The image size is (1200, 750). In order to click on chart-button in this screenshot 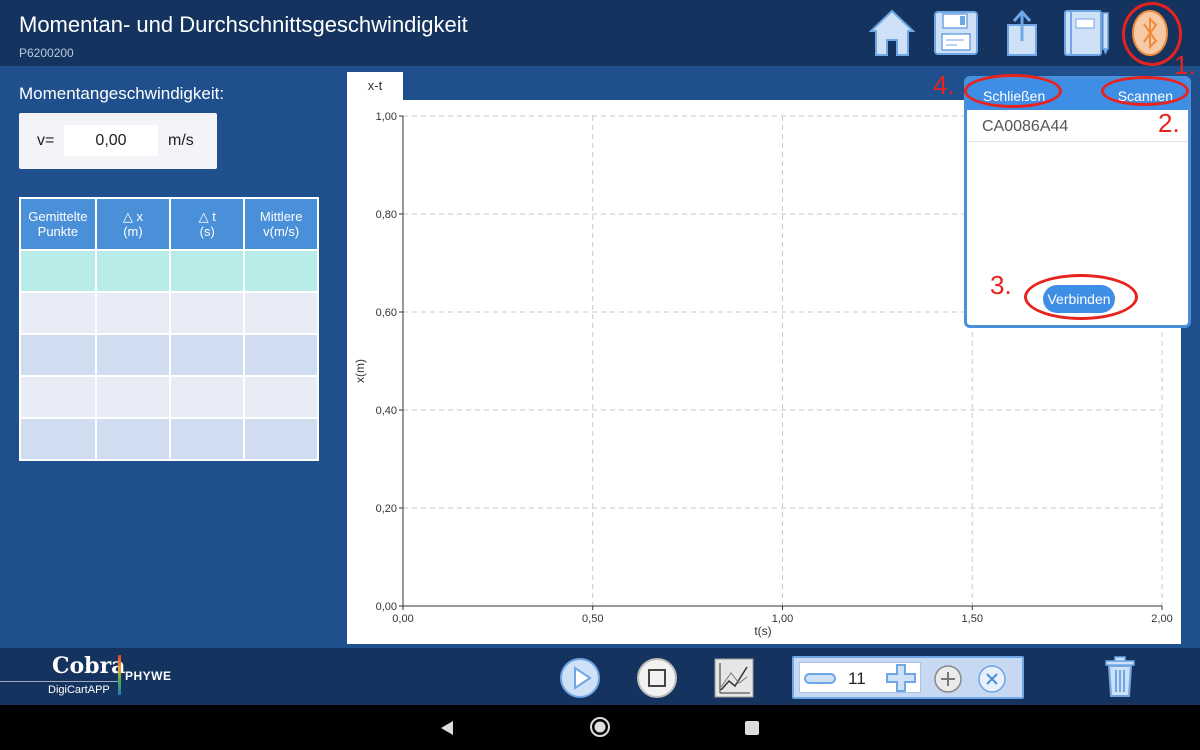, I will do `click(734, 678)`.